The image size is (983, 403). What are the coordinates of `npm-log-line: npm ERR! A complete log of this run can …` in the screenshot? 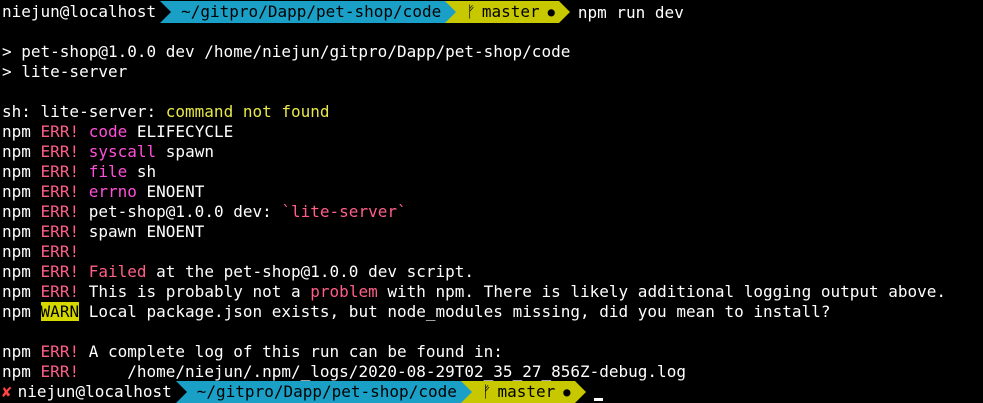 It's located at (252, 352).